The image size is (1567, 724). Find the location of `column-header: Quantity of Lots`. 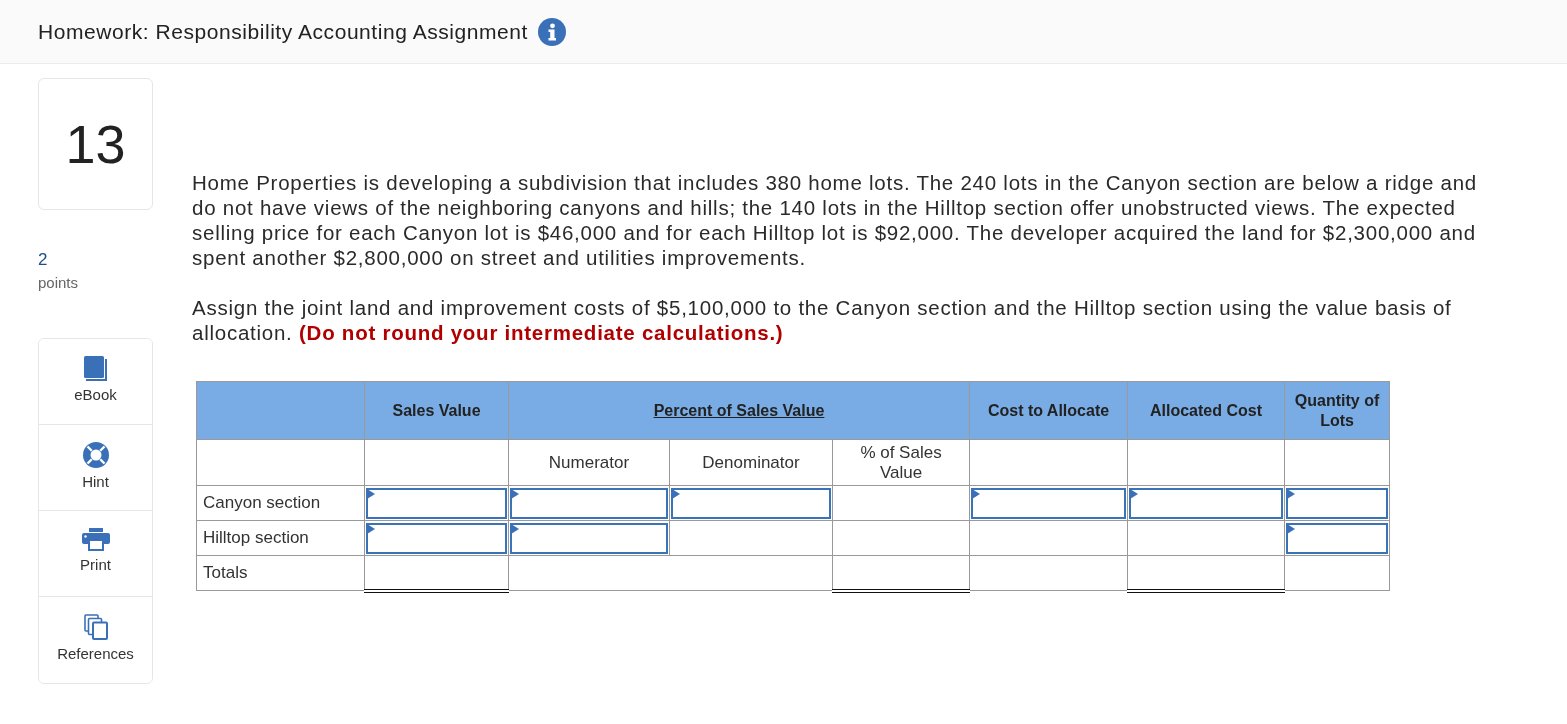

column-header: Quantity of Lots is located at coordinates (1337, 410).